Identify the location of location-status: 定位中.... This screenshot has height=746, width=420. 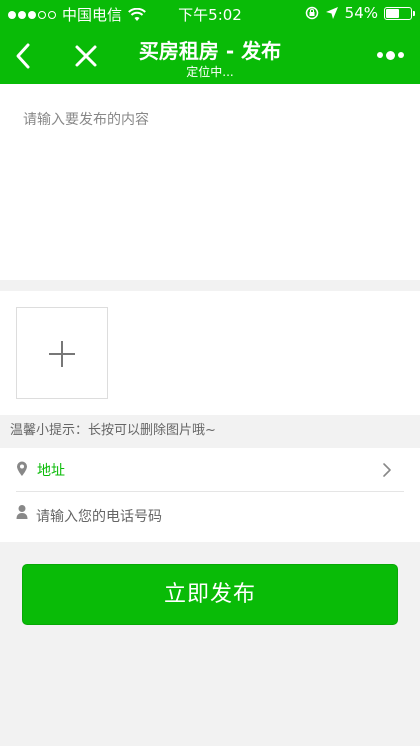
(210, 72).